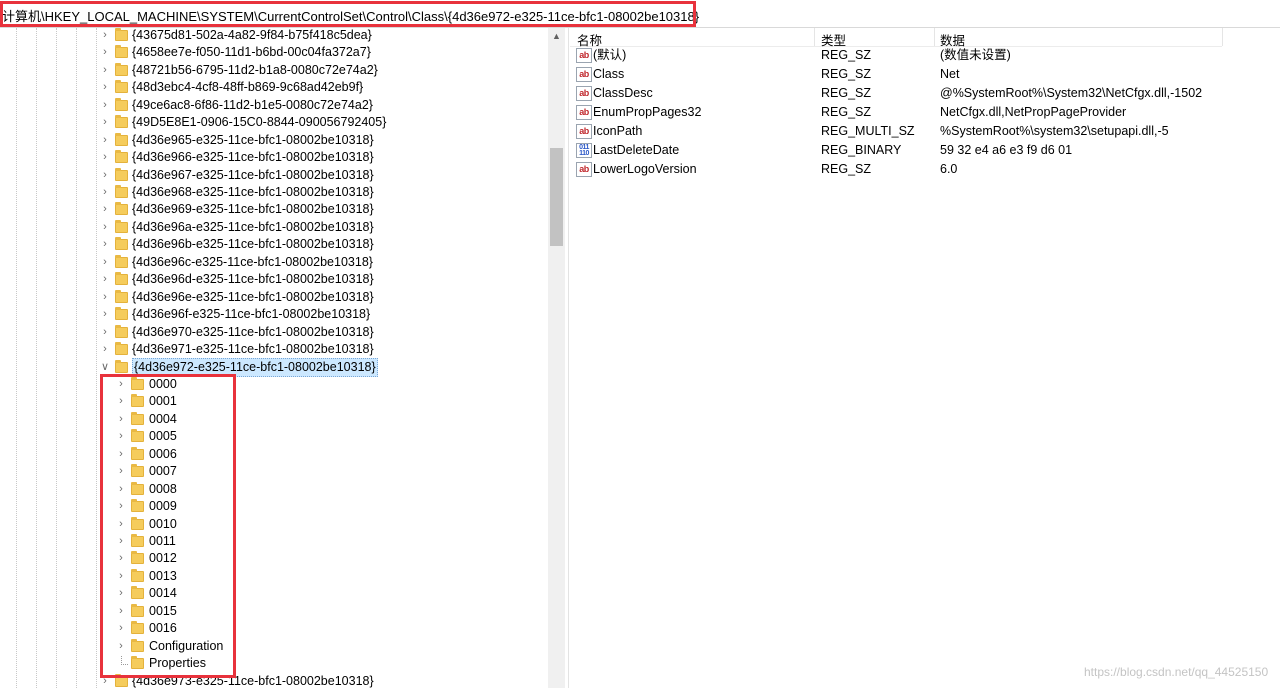  What do you see at coordinates (253, 209) in the screenshot?
I see `tree-item-label: {4d36e969-e325-11ce-bfc1-08002be10318}` at bounding box center [253, 209].